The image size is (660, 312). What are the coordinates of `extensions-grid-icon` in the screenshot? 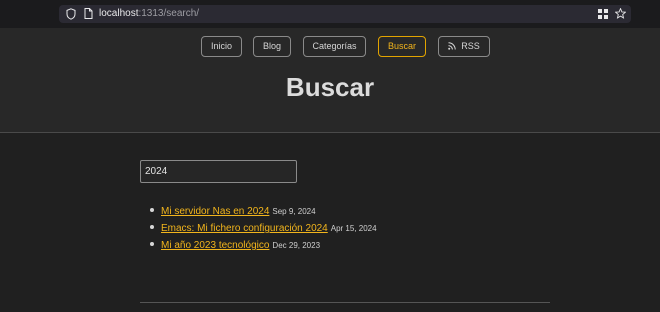 It's located at (603, 14).